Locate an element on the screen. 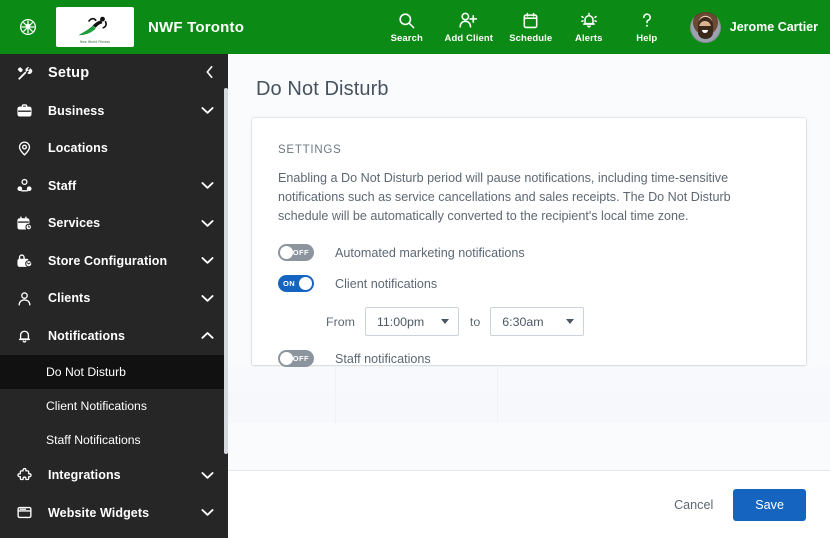 This screenshot has width=830, height=538. search-icon is located at coordinates (406, 20).